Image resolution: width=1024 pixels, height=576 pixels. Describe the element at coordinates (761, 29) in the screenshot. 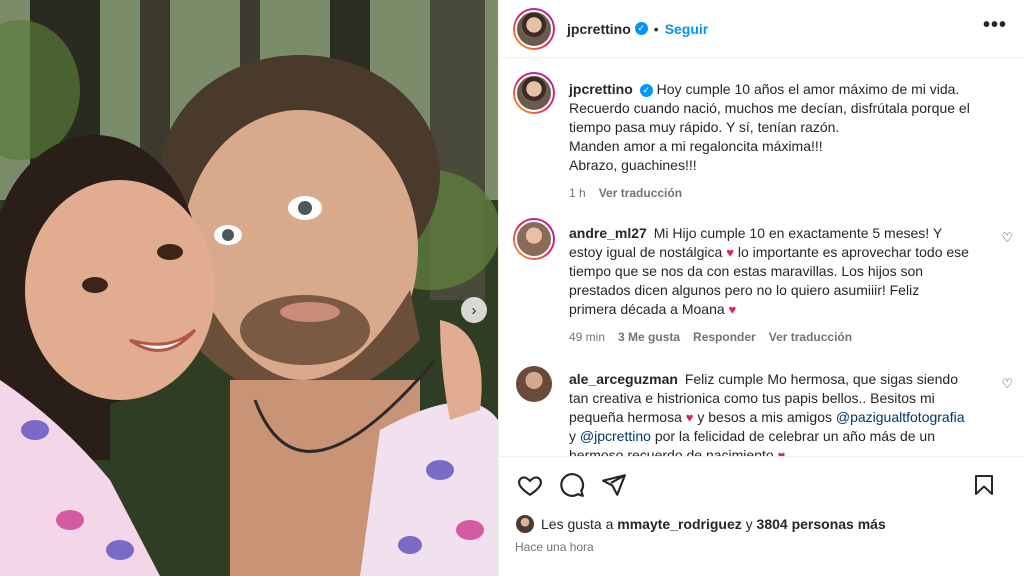

I see `post-header: jpcrettino ✓ • Seguir •••` at that location.